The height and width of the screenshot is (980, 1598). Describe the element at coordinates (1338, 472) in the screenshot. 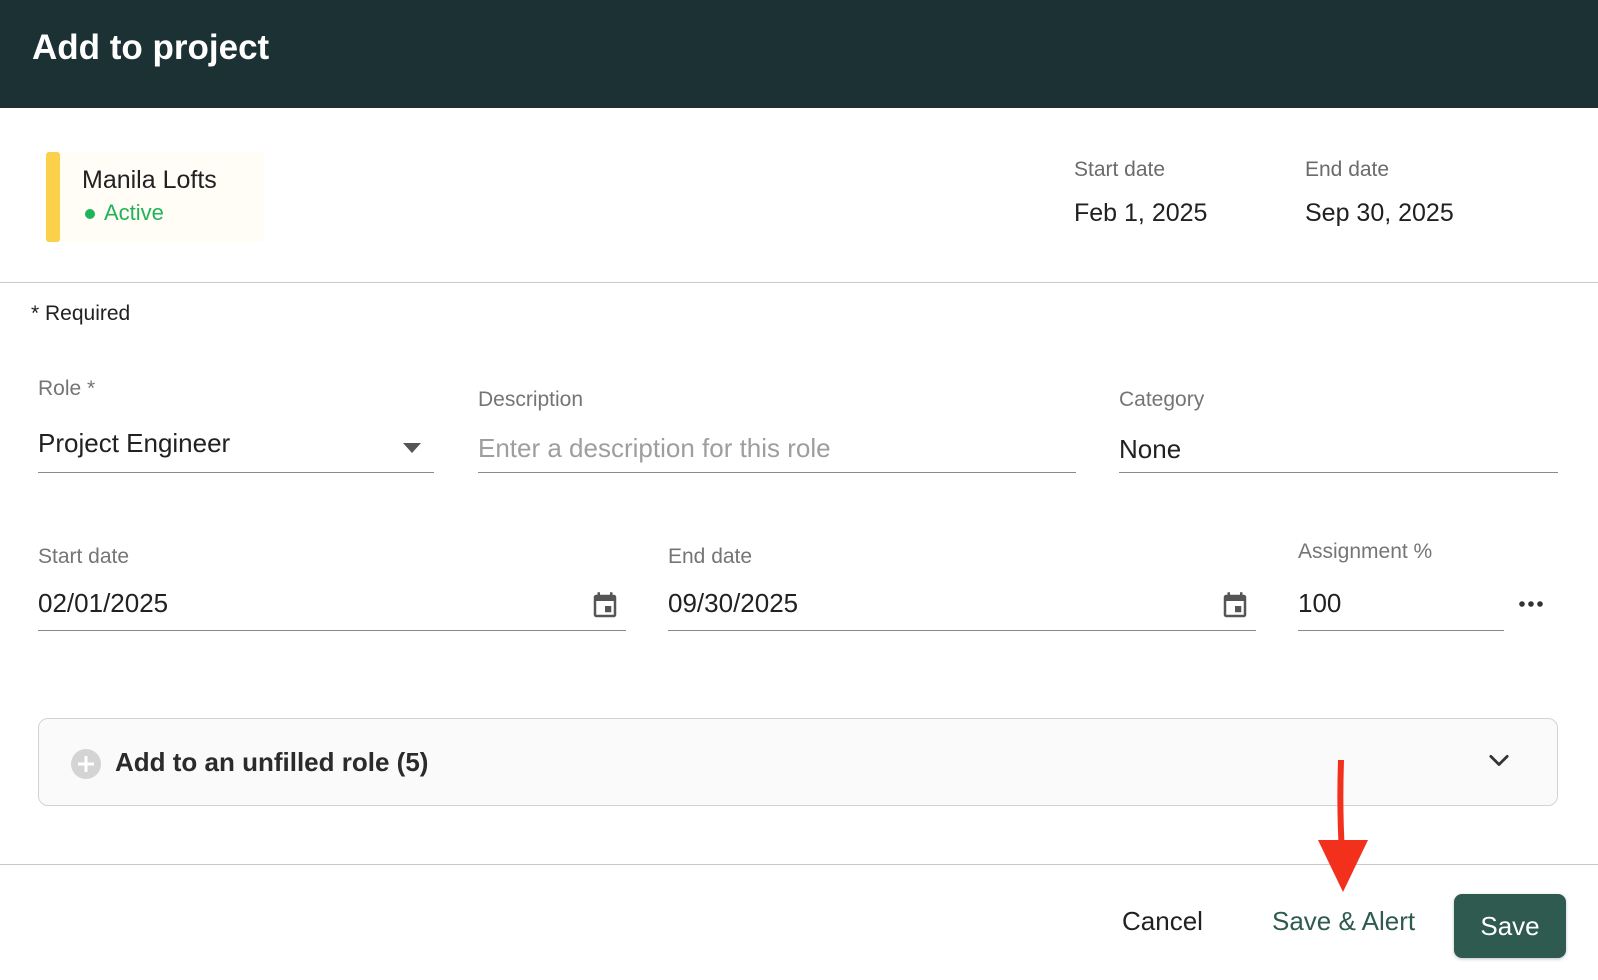

I see `category-underline` at that location.